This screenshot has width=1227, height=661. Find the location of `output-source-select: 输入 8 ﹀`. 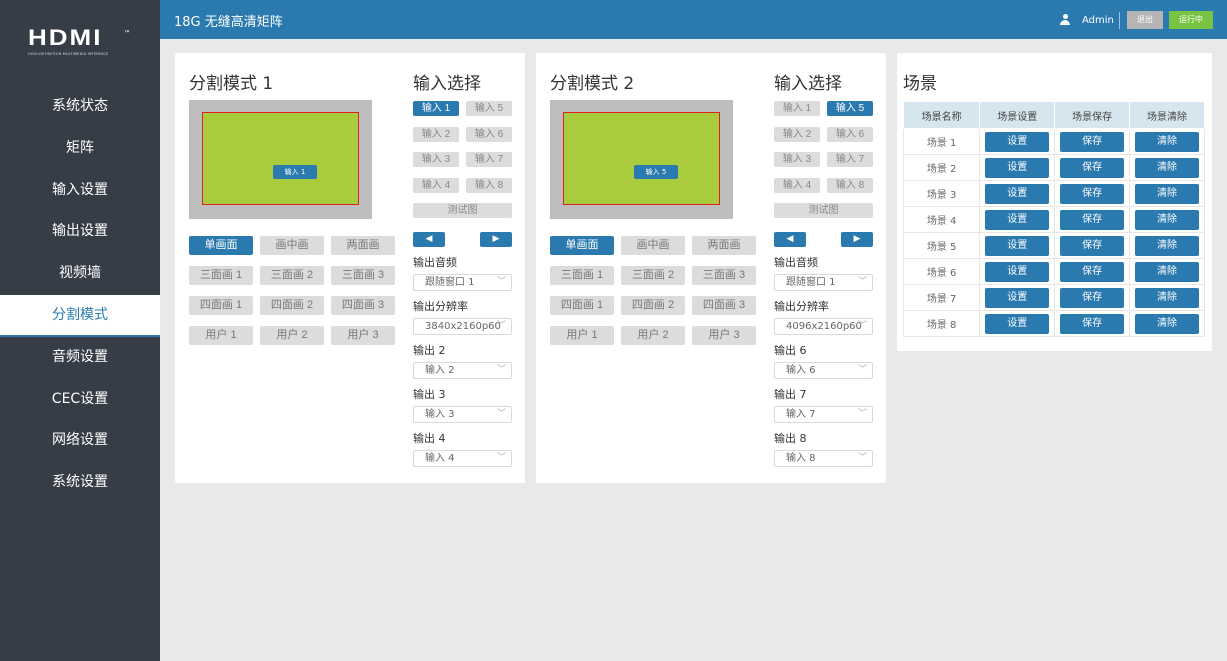

output-source-select: 输入 8 ﹀ is located at coordinates (823, 458).